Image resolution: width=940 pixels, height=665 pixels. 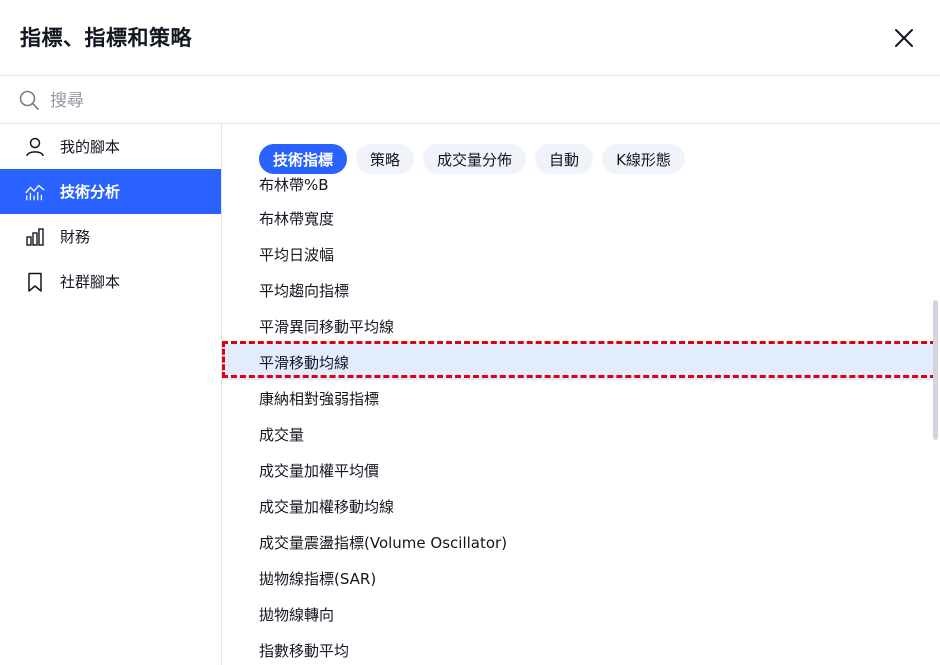 What do you see at coordinates (578, 254) in the screenshot?
I see `list-item: 平均日波幅` at bounding box center [578, 254].